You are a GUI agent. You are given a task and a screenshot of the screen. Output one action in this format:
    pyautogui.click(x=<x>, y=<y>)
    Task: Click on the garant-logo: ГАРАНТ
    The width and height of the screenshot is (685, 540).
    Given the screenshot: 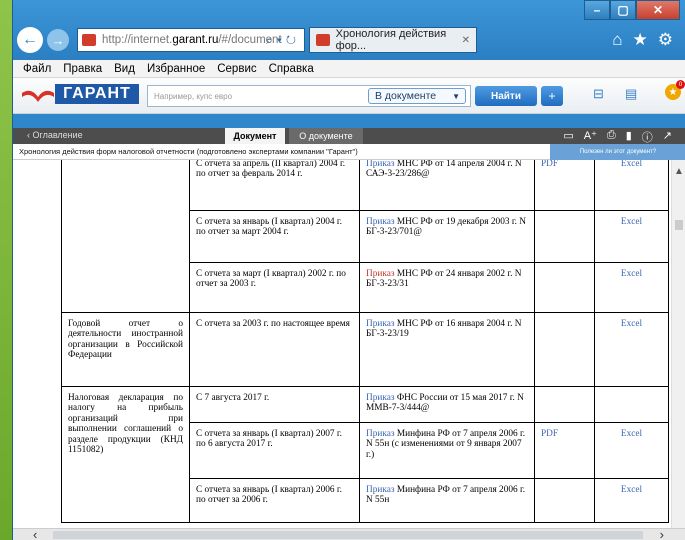 What is the action you would take?
    pyautogui.click(x=84, y=96)
    